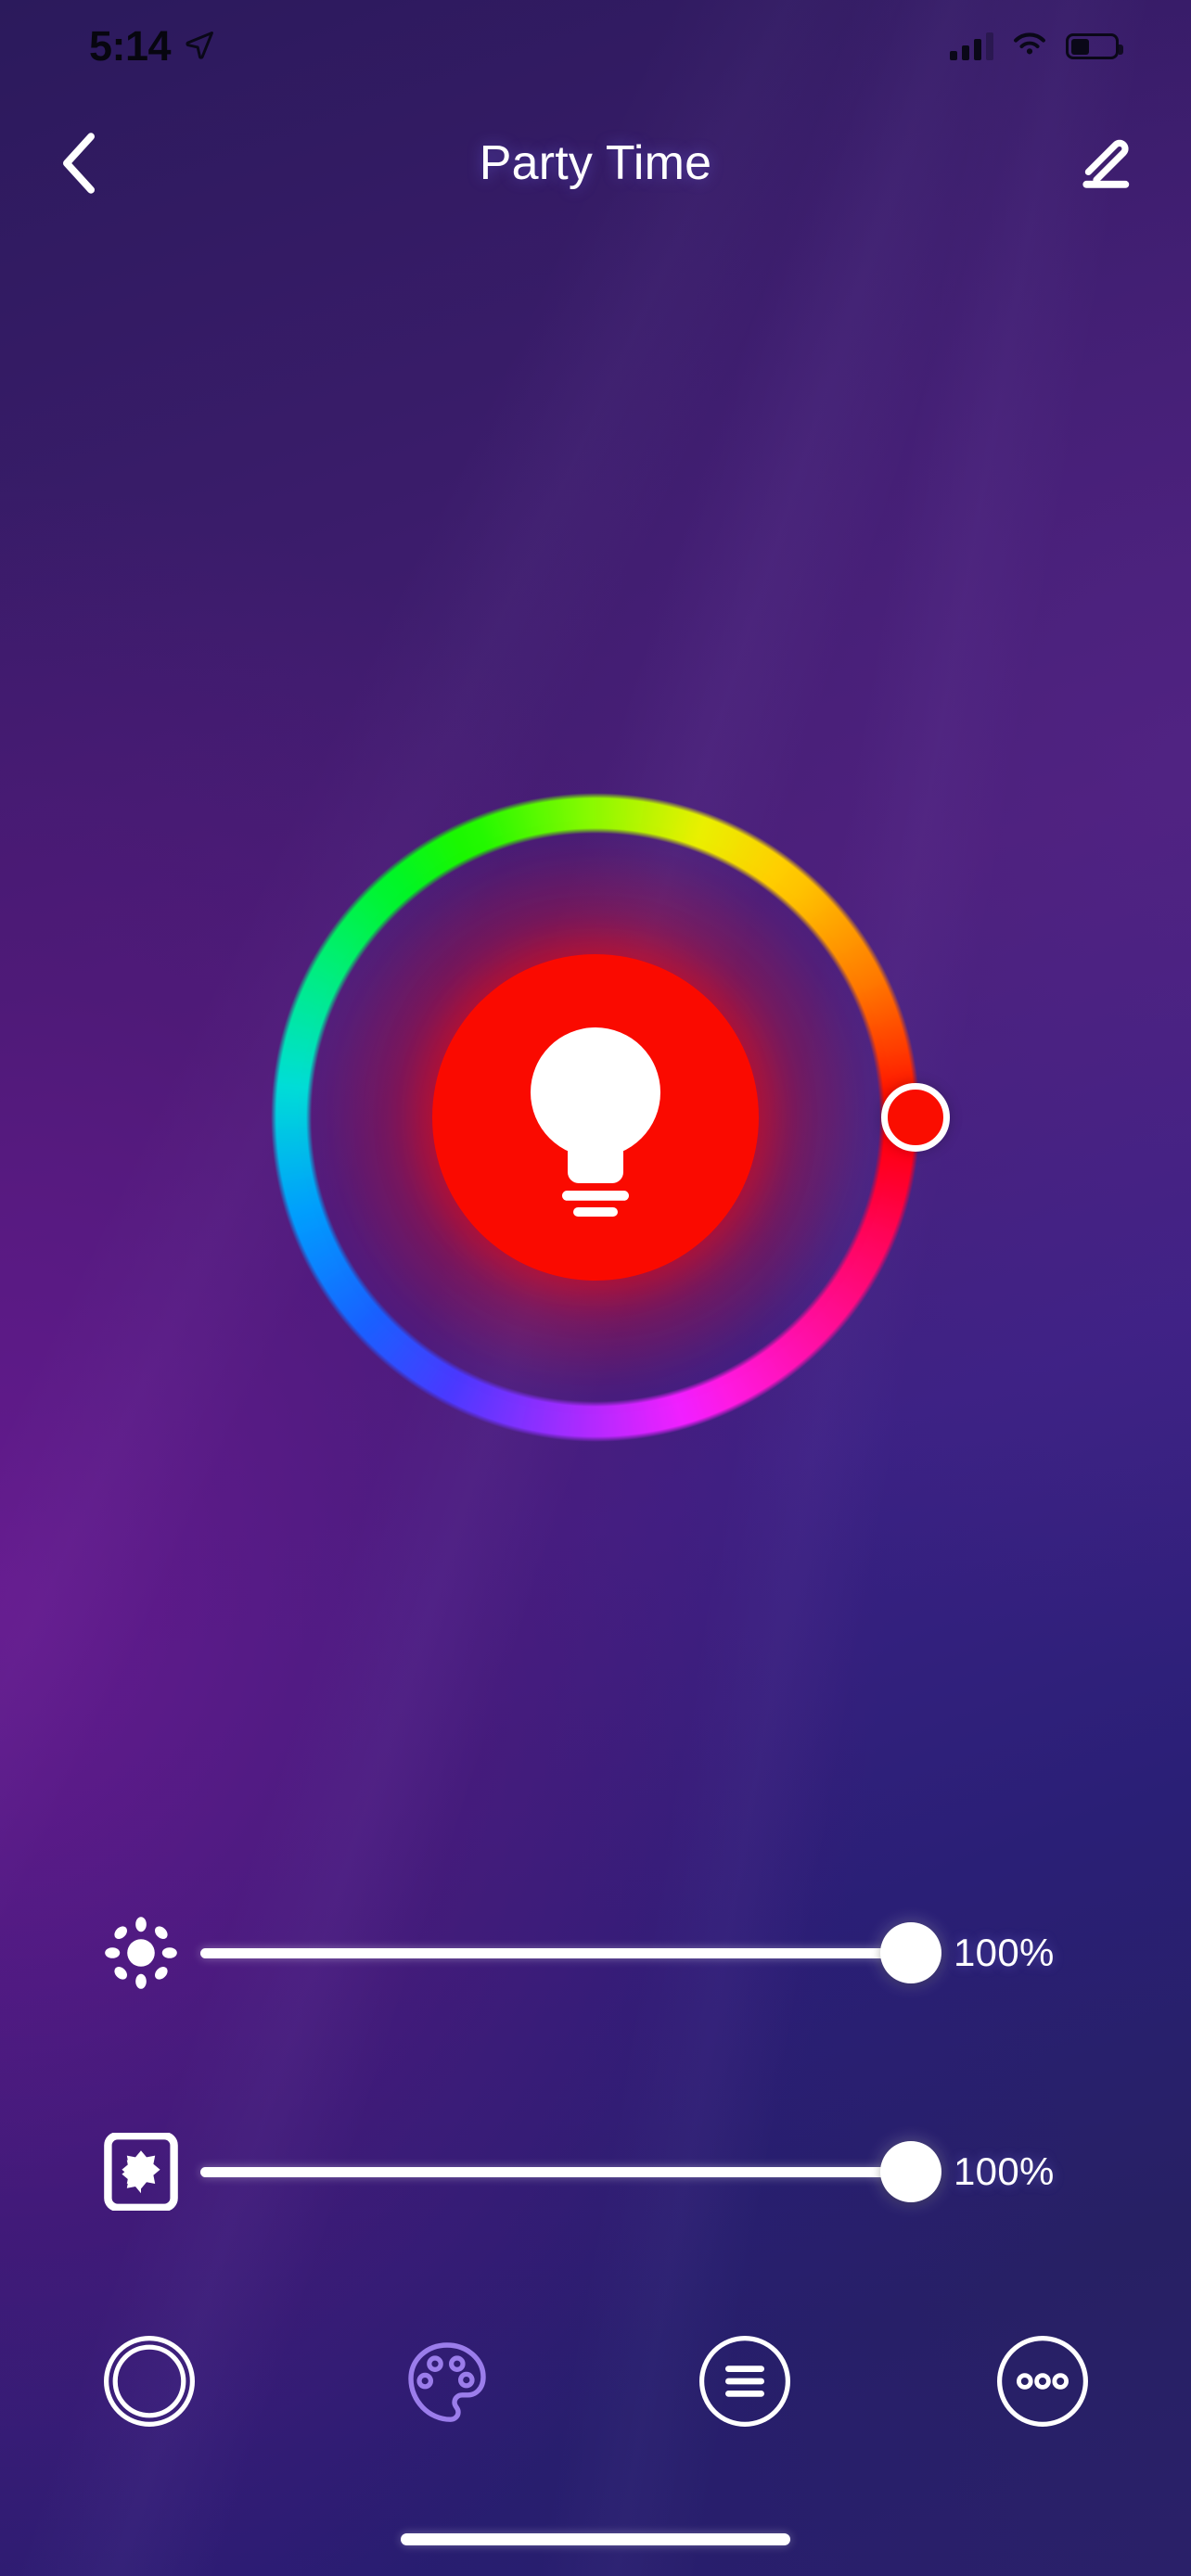  I want to click on back-button, so click(79, 163).